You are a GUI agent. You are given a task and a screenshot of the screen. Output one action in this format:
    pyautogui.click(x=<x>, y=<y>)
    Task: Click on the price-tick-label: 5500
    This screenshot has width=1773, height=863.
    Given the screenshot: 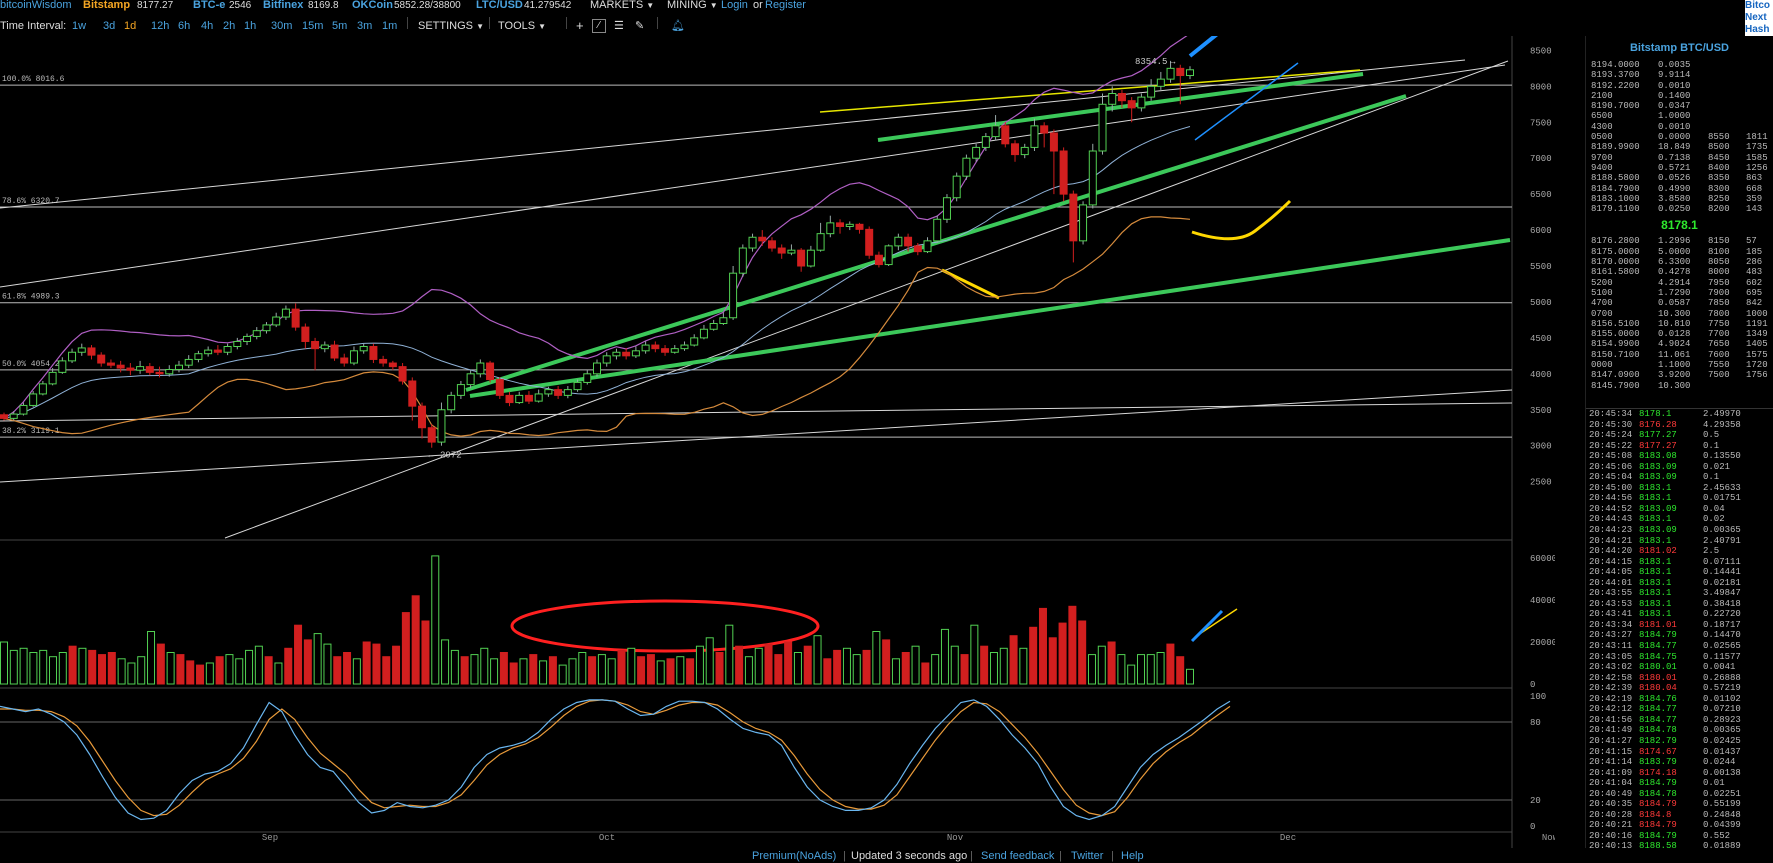 What is the action you would take?
    pyautogui.click(x=1541, y=267)
    